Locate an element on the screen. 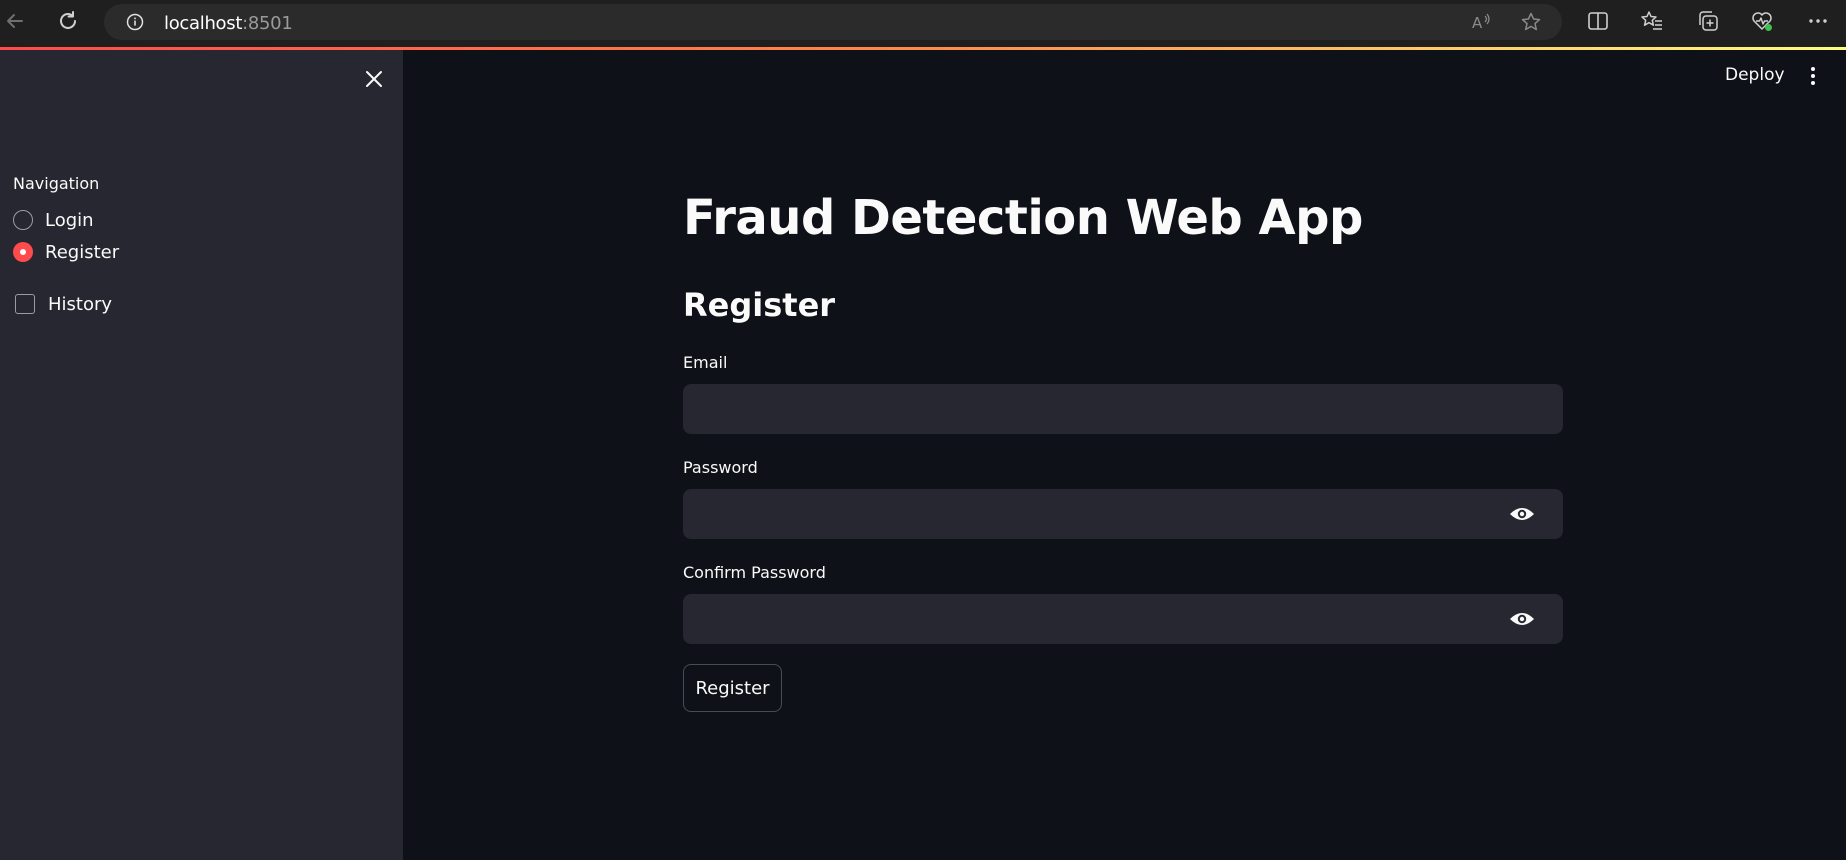  radio-label-login: Login is located at coordinates (69, 220).